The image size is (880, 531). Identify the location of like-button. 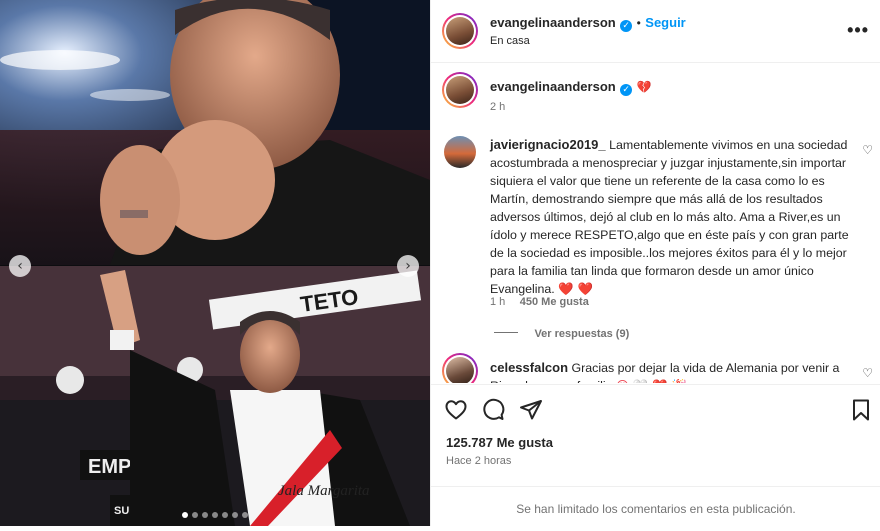
(456, 410).